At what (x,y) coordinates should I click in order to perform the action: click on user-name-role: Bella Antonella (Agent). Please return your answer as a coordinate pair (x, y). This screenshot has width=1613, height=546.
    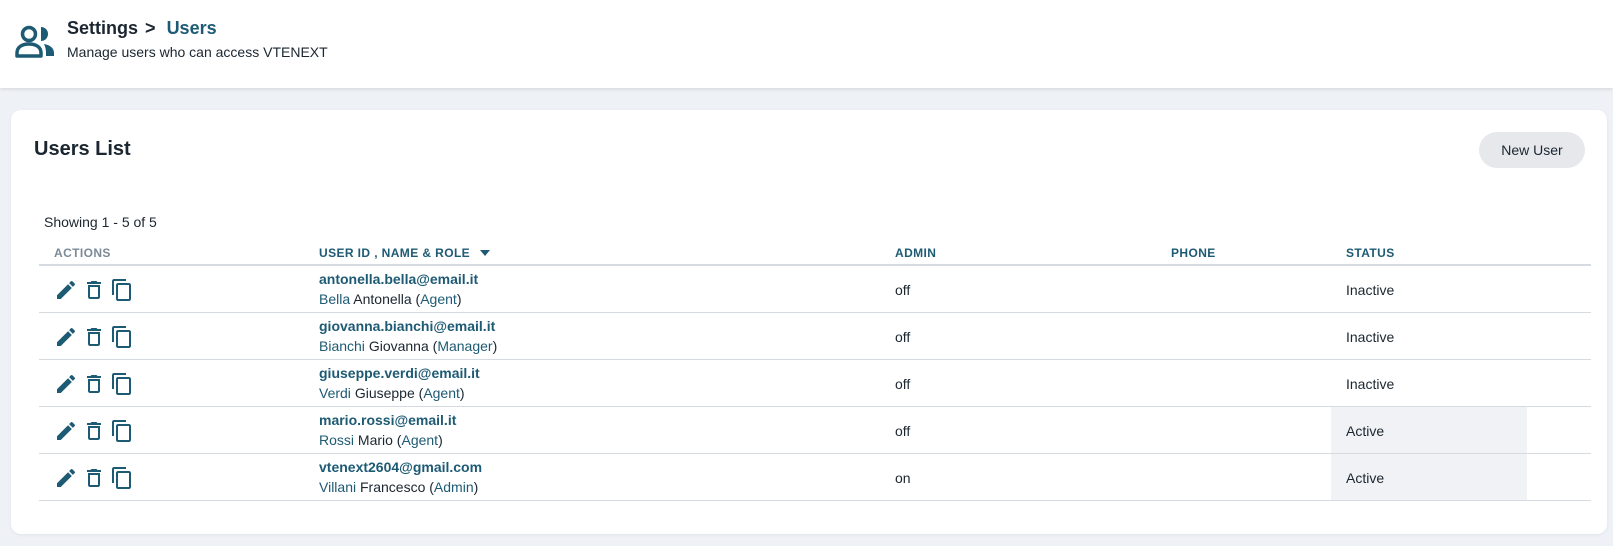
    Looking at the image, I should click on (390, 299).